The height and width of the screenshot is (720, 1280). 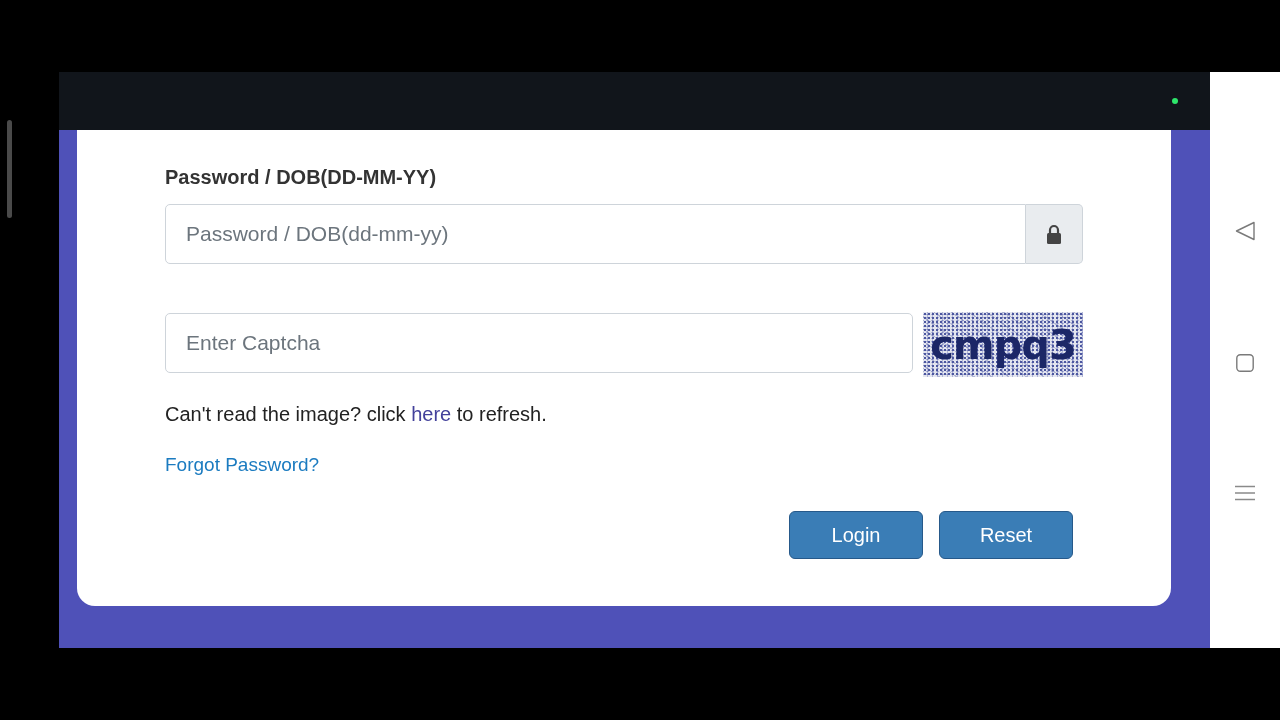 What do you see at coordinates (1245, 231) in the screenshot?
I see `back-icon` at bounding box center [1245, 231].